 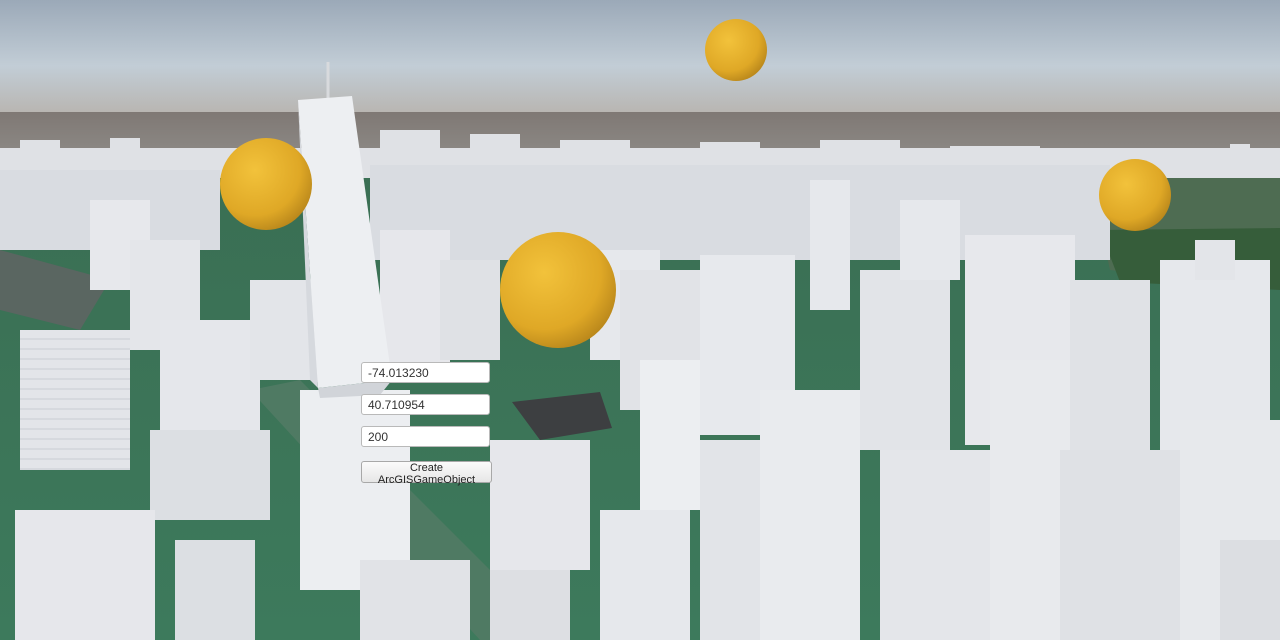 I want to click on create-arcgis-gameobject-button: Create ArcGISGameObject, so click(x=426, y=473).